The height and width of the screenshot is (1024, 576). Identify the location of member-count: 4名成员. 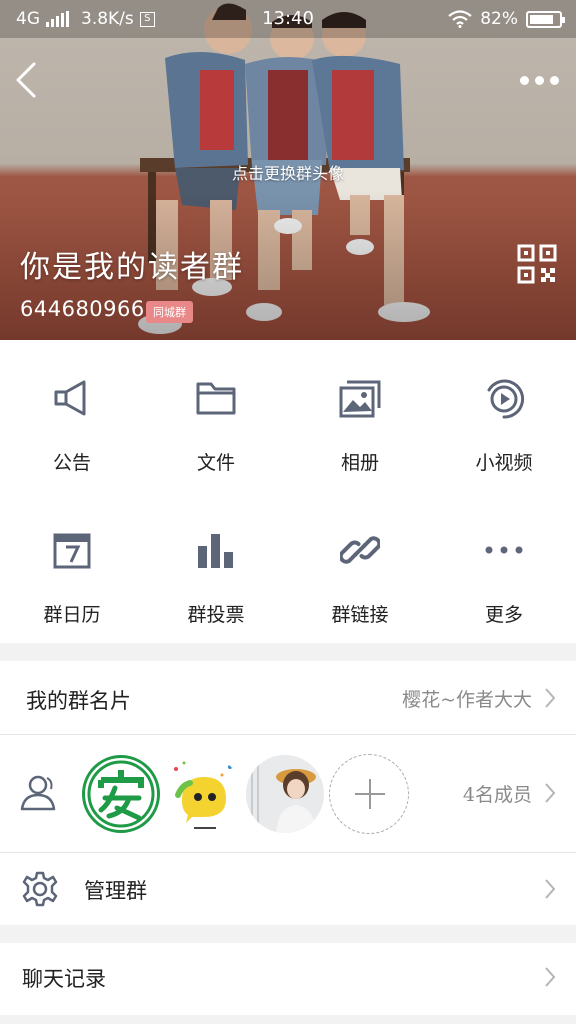
(497, 795).